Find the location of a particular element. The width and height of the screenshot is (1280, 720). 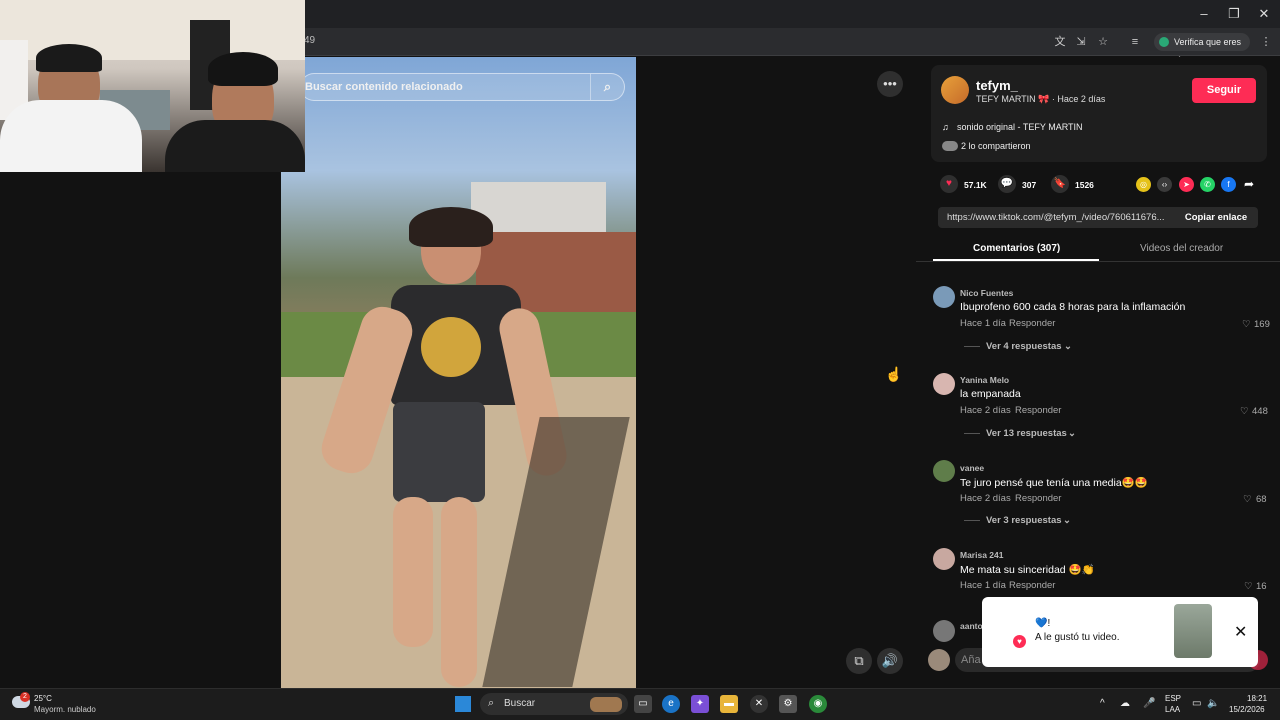

file-explorer-icon: ▬ is located at coordinates (729, 704).